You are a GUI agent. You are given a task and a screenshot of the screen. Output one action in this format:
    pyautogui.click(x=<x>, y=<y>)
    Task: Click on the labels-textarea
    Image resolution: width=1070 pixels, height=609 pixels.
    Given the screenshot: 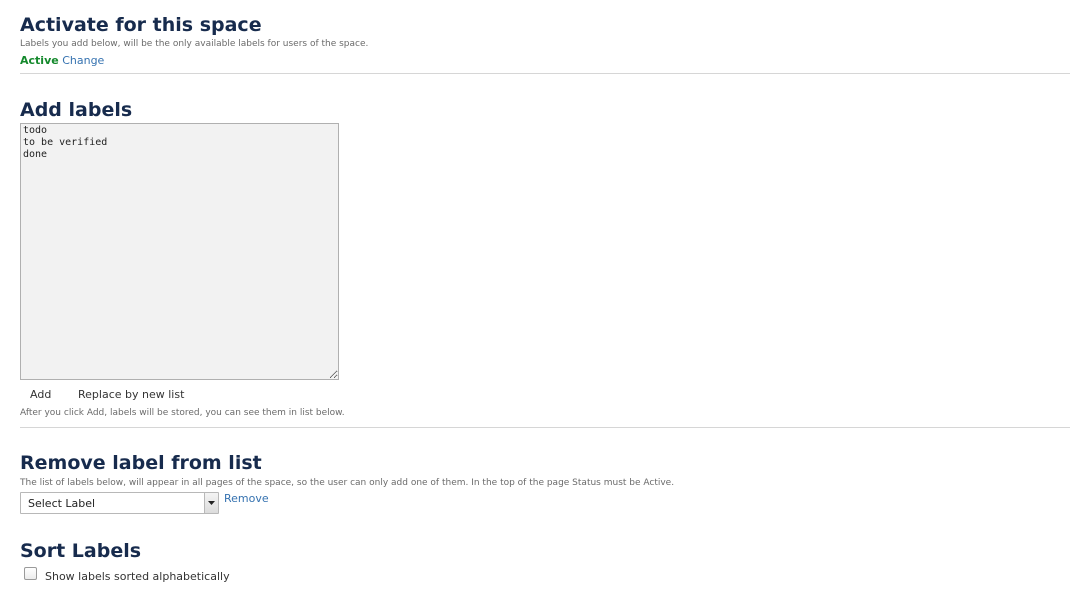 What is the action you would take?
    pyautogui.click(x=179, y=251)
    